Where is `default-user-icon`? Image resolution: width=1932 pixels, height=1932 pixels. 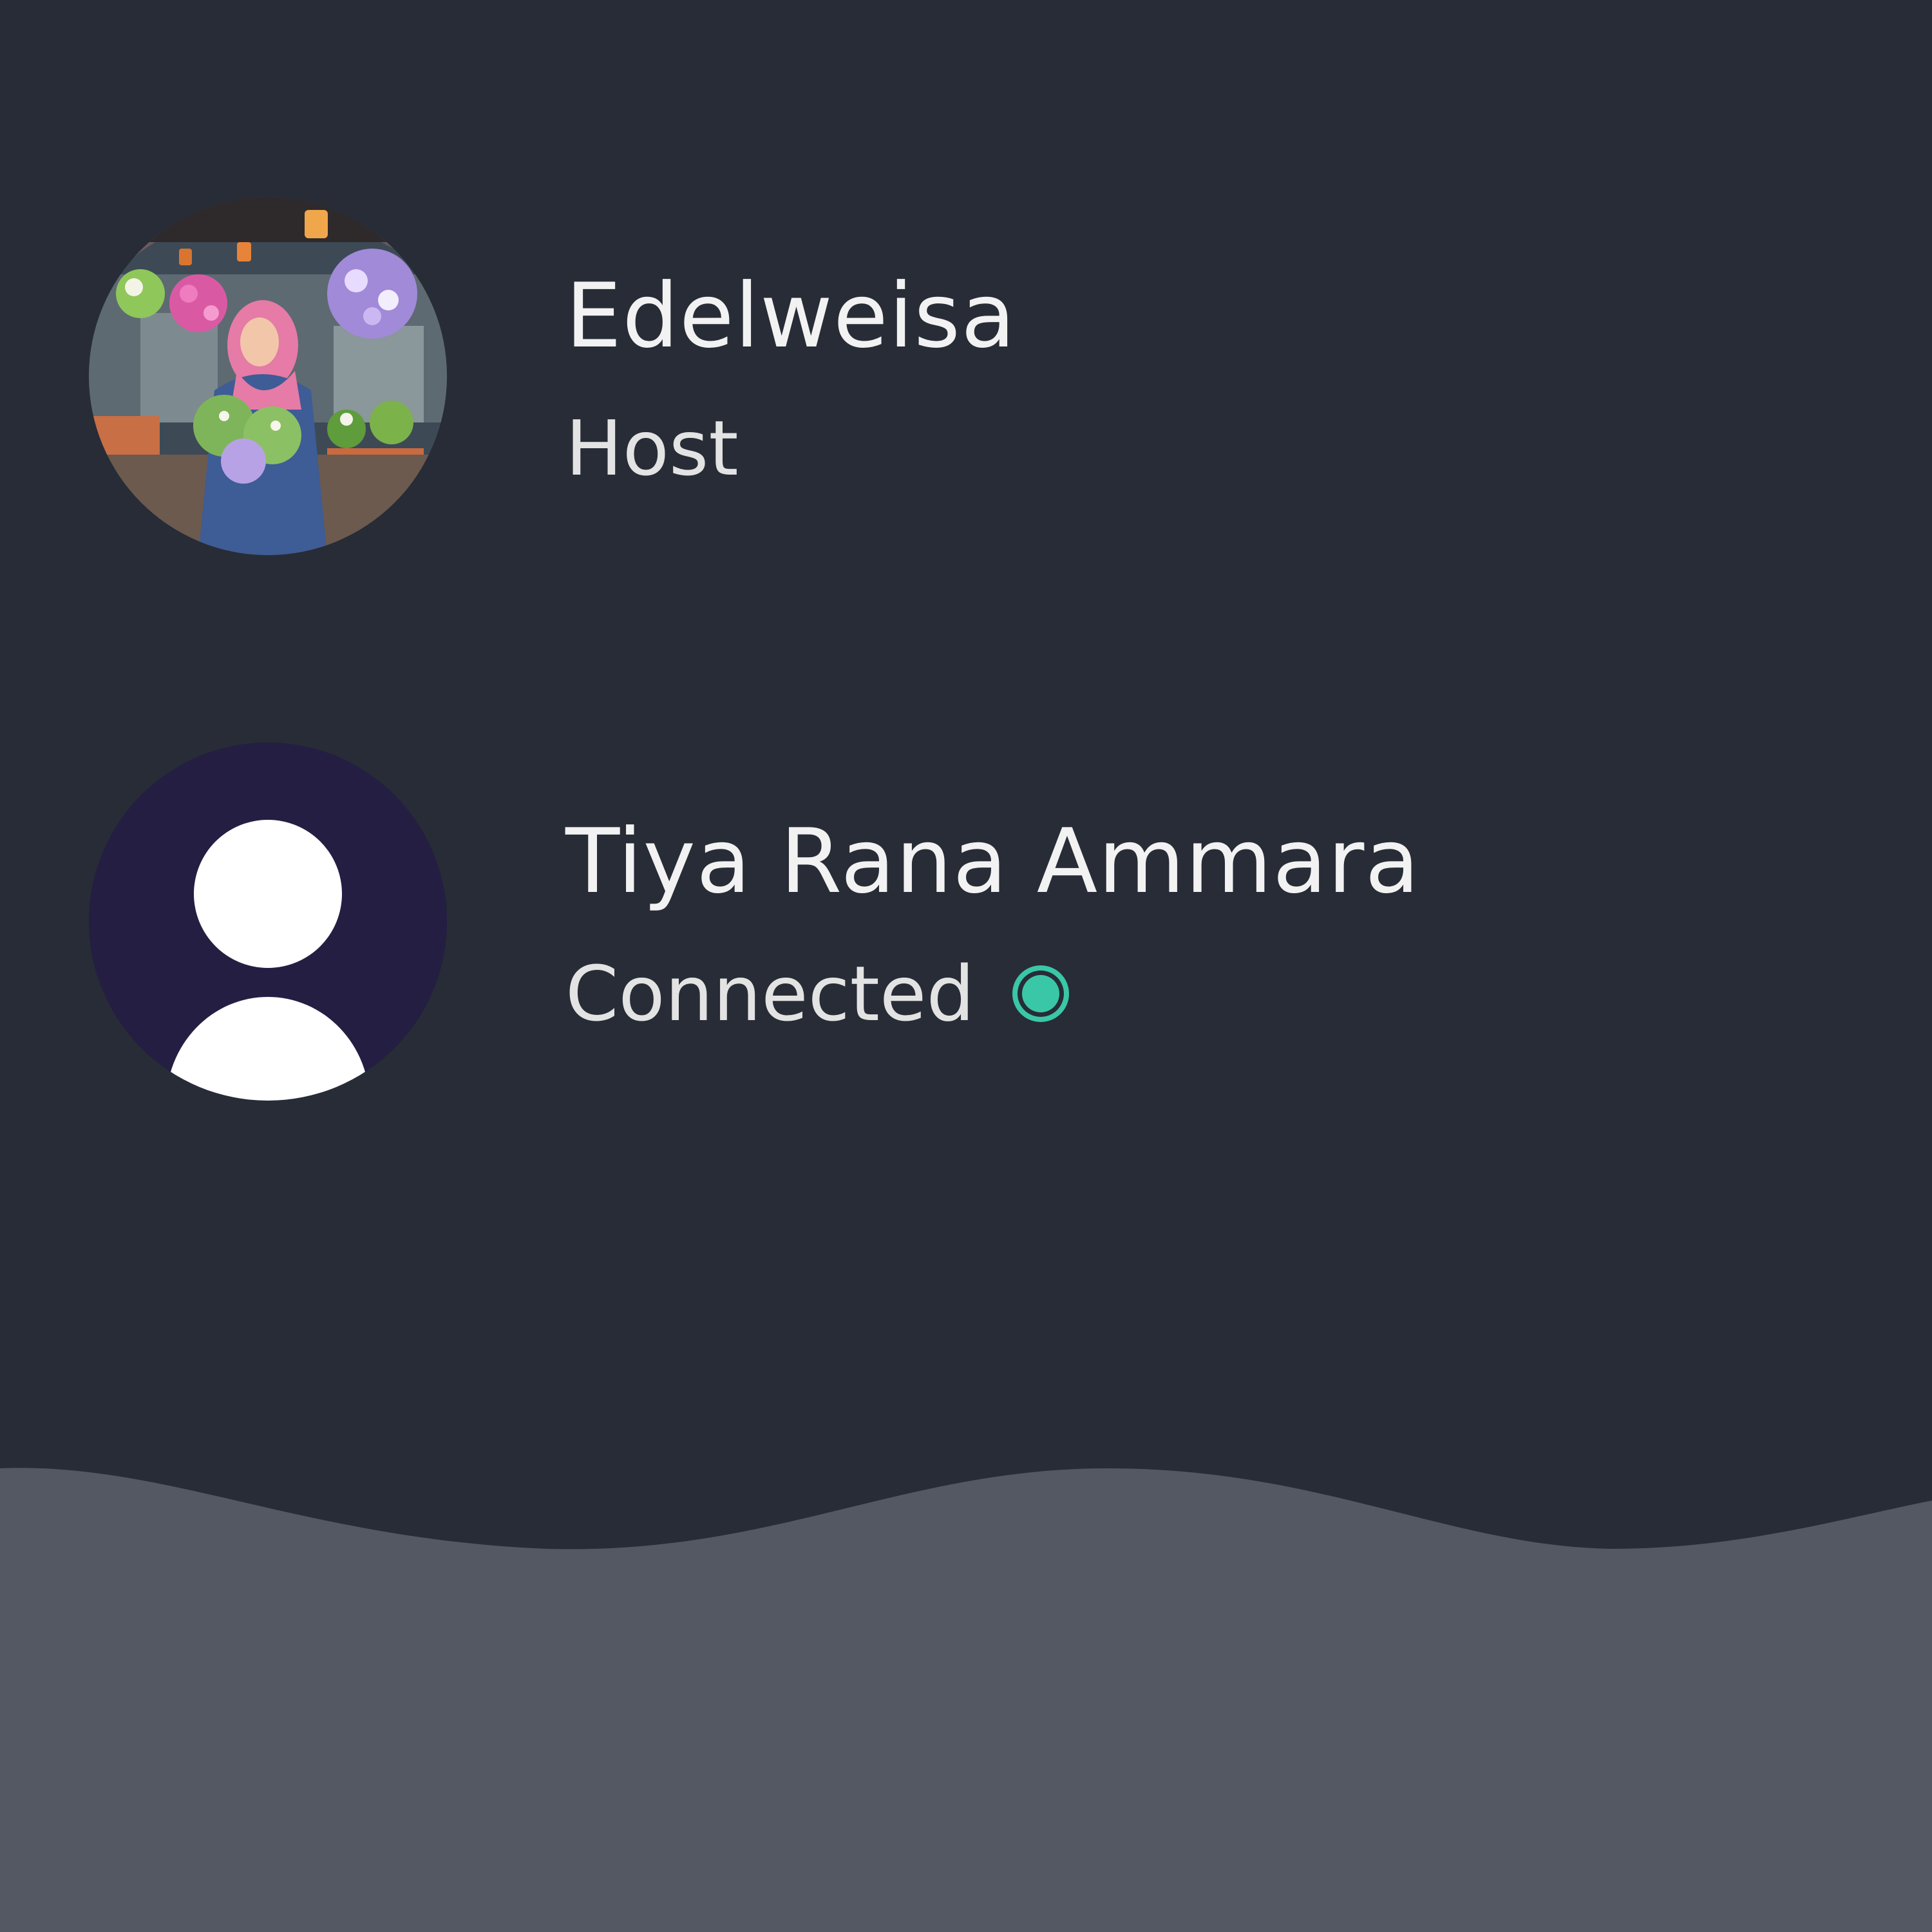
default-user-icon is located at coordinates (268, 922).